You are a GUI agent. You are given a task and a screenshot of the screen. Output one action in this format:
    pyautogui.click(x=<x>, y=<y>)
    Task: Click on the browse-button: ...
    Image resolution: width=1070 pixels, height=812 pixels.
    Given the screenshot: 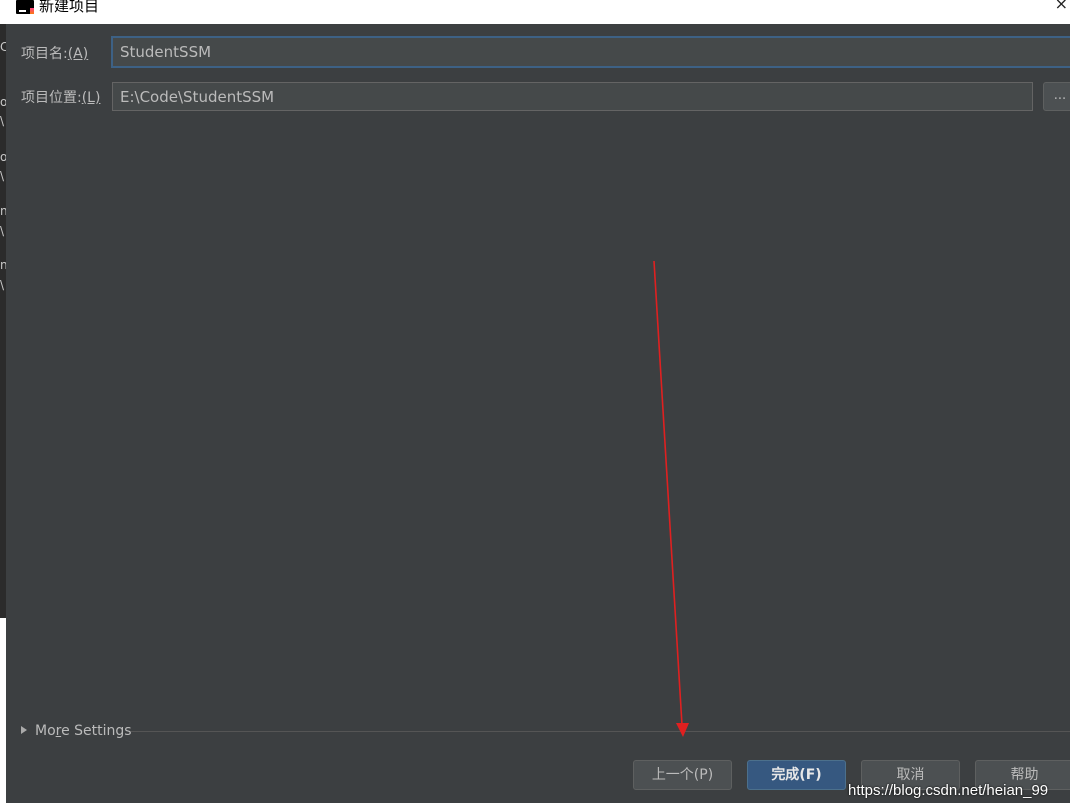 What is the action you would take?
    pyautogui.click(x=1056, y=96)
    